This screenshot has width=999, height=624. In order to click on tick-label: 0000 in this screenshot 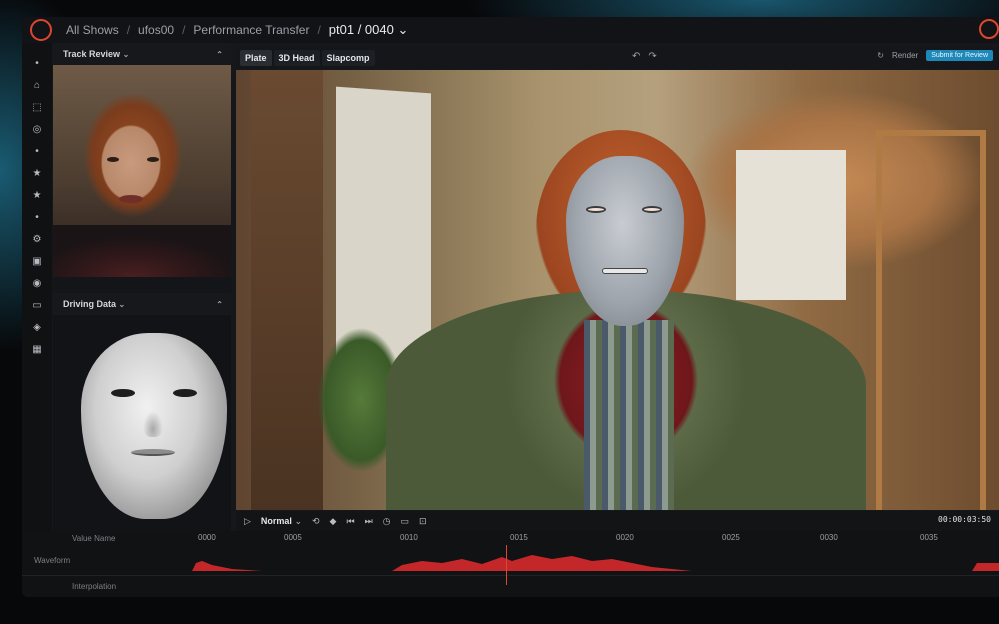, I will do `click(207, 537)`.